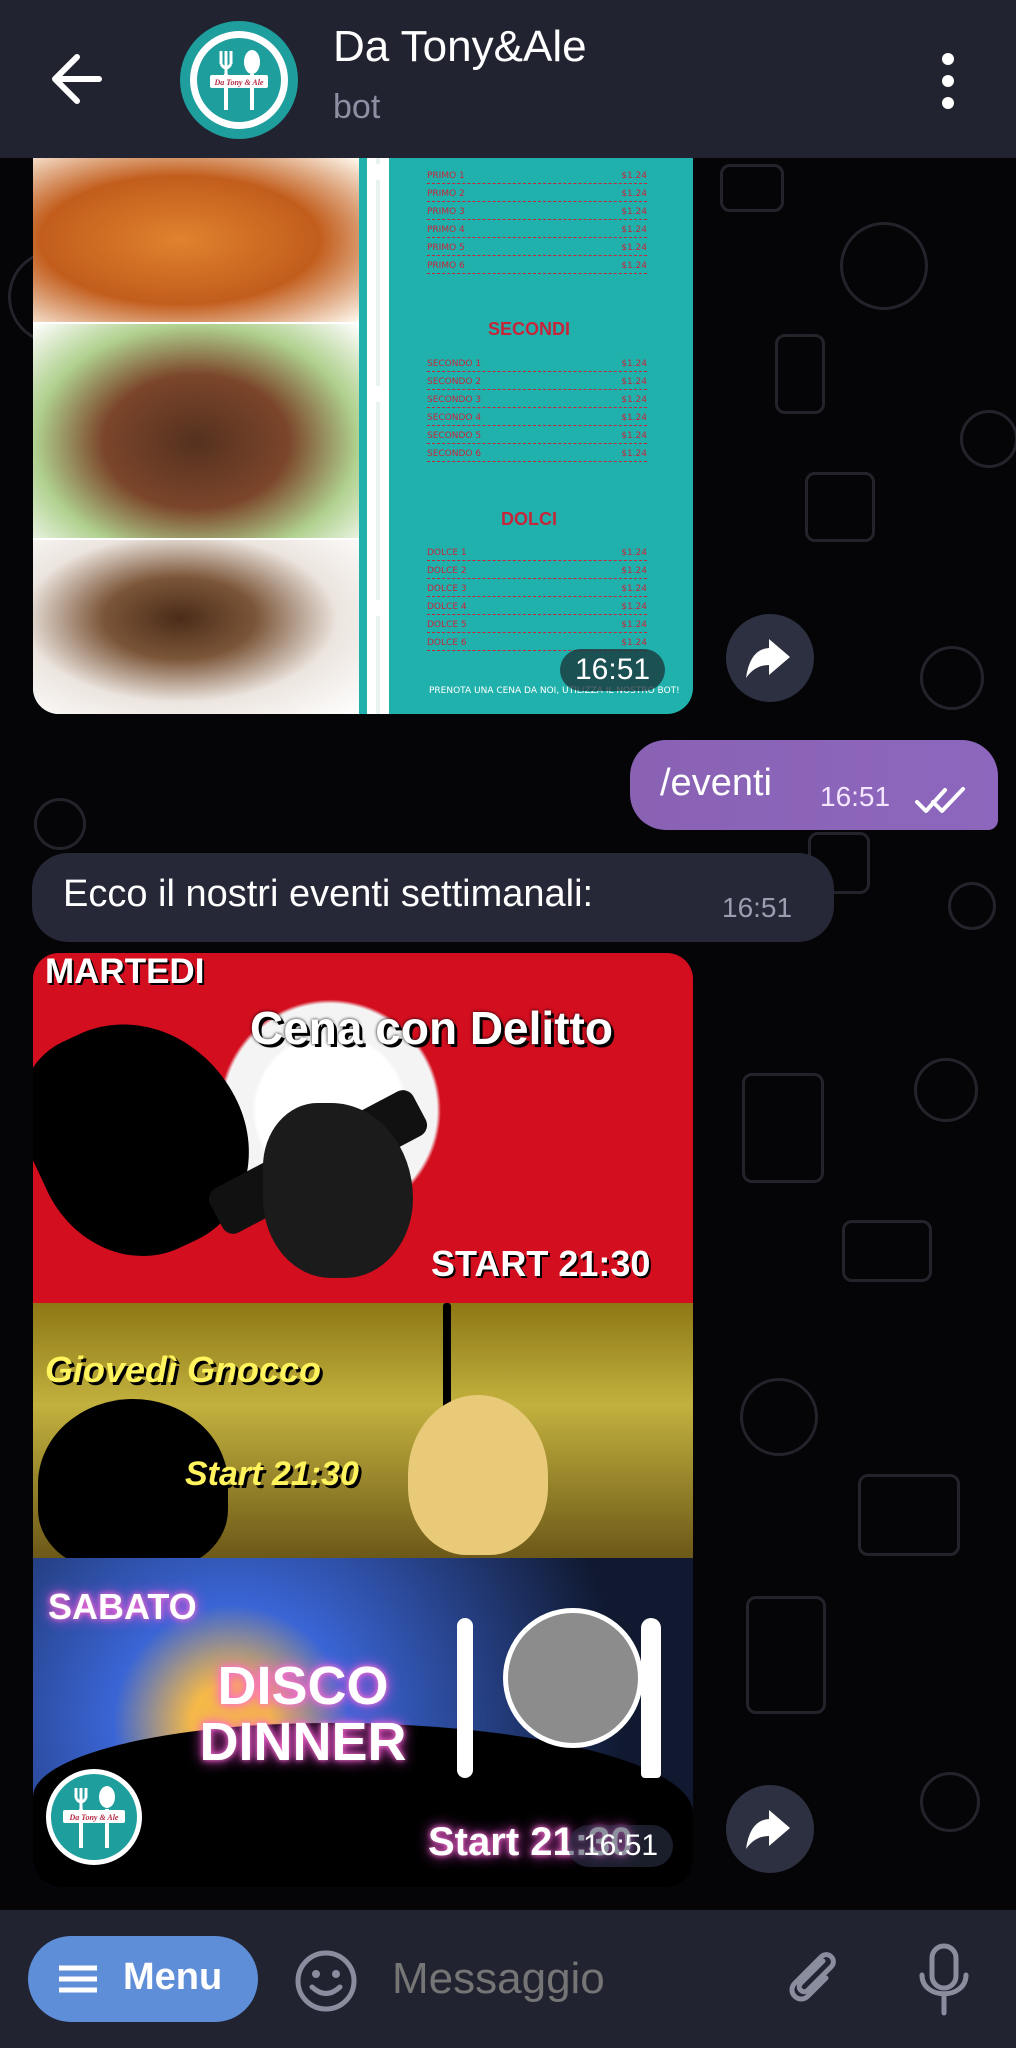 The width and height of the screenshot is (1016, 2048). I want to click on menu-item: SECONDO 3 $1.24, so click(537, 401).